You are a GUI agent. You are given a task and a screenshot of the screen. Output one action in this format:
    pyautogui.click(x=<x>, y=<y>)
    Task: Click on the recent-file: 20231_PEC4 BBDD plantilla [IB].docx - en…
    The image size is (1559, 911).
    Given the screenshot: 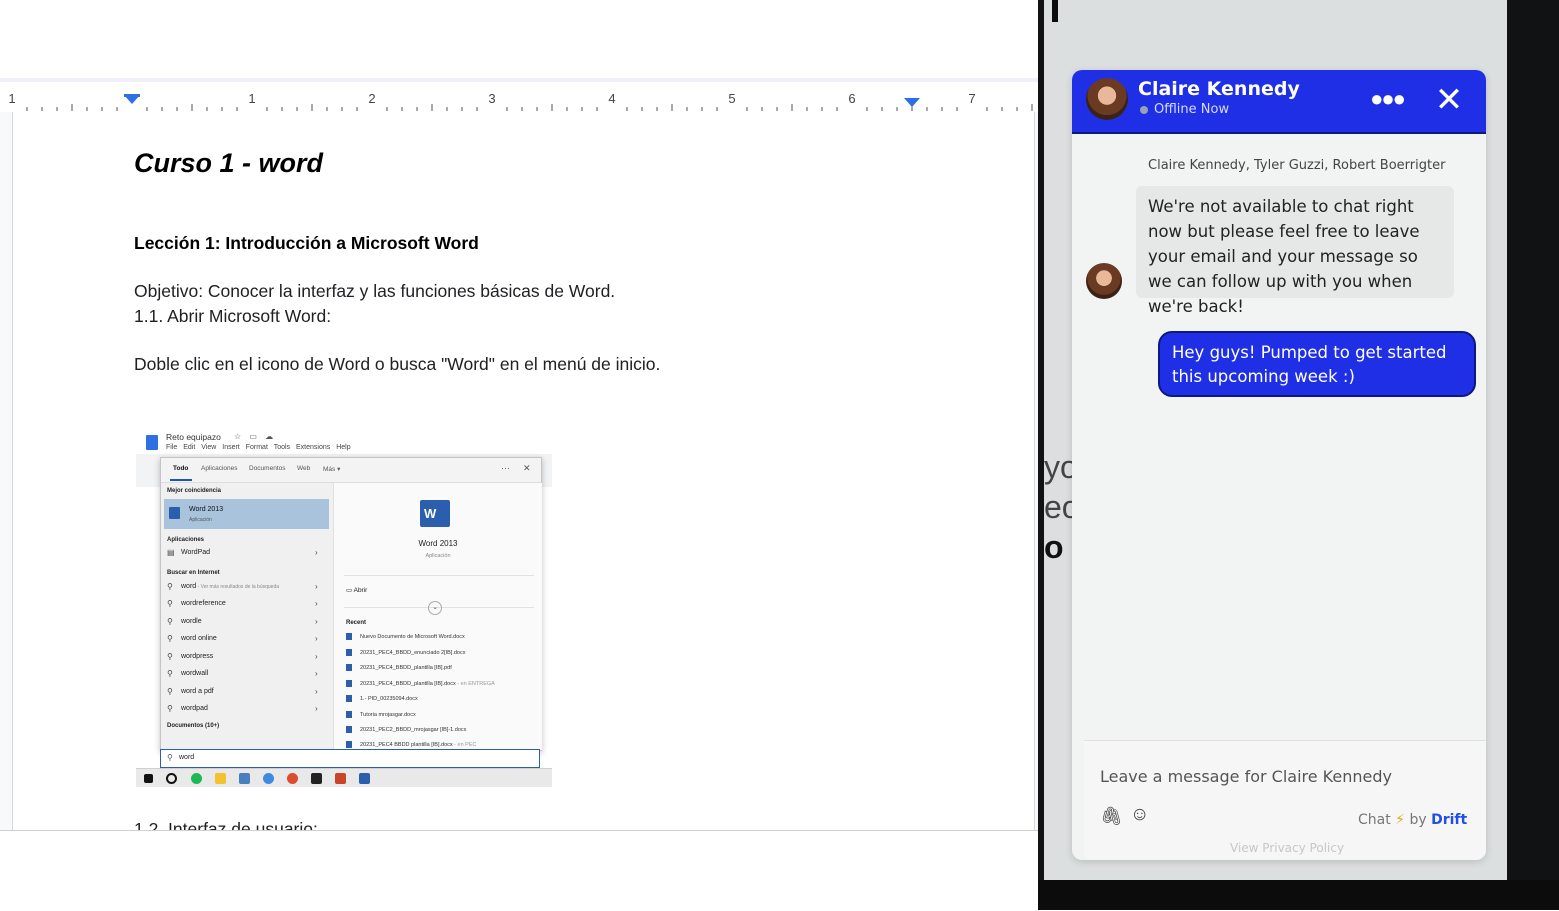 What is the action you would take?
    pyautogui.click(x=411, y=744)
    